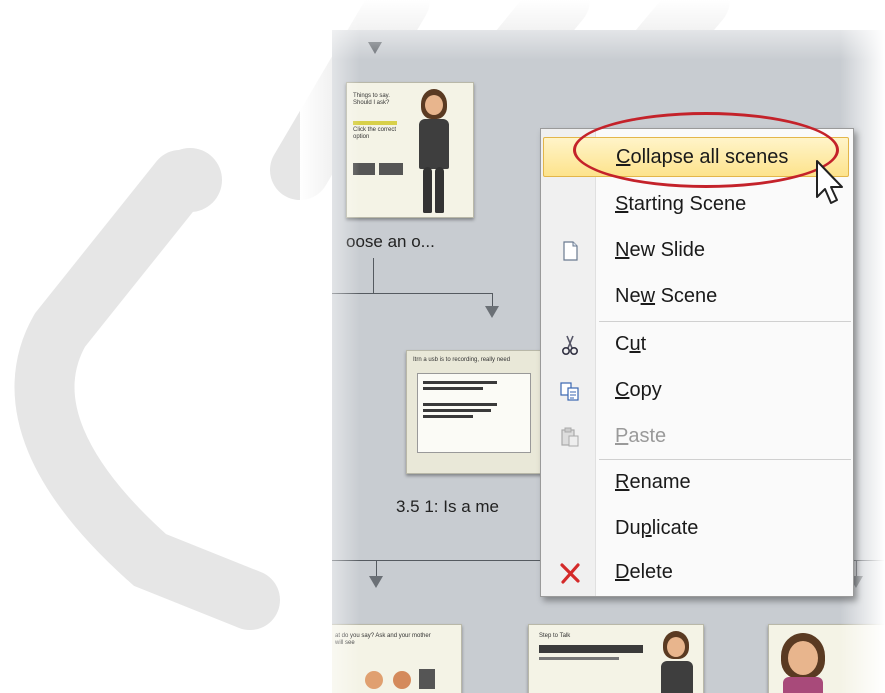 Image resolution: width=885 pixels, height=693 pixels. Describe the element at coordinates (570, 573) in the screenshot. I see `delete-x-icon` at that location.